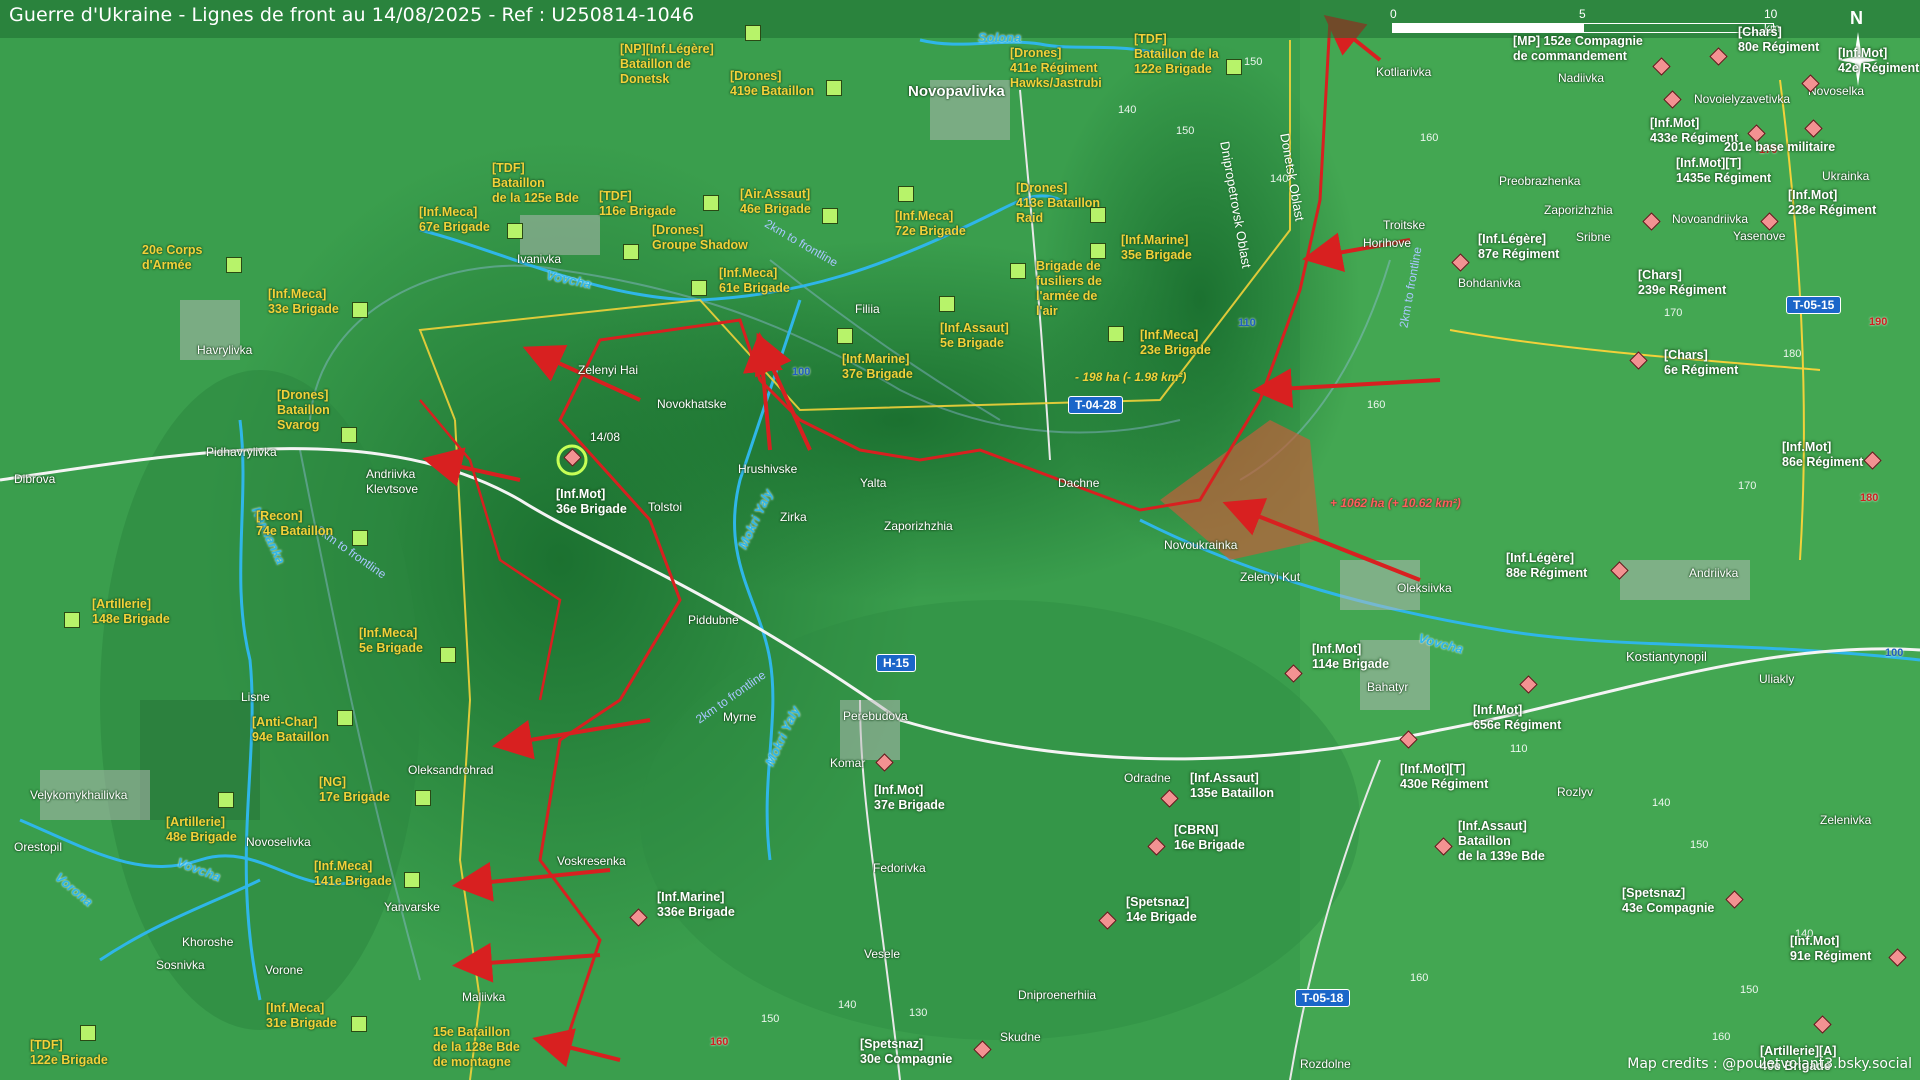 This screenshot has width=1920, height=1080. Describe the element at coordinates (1323, 998) in the screenshot. I see `road-shield: T-05-18` at that location.